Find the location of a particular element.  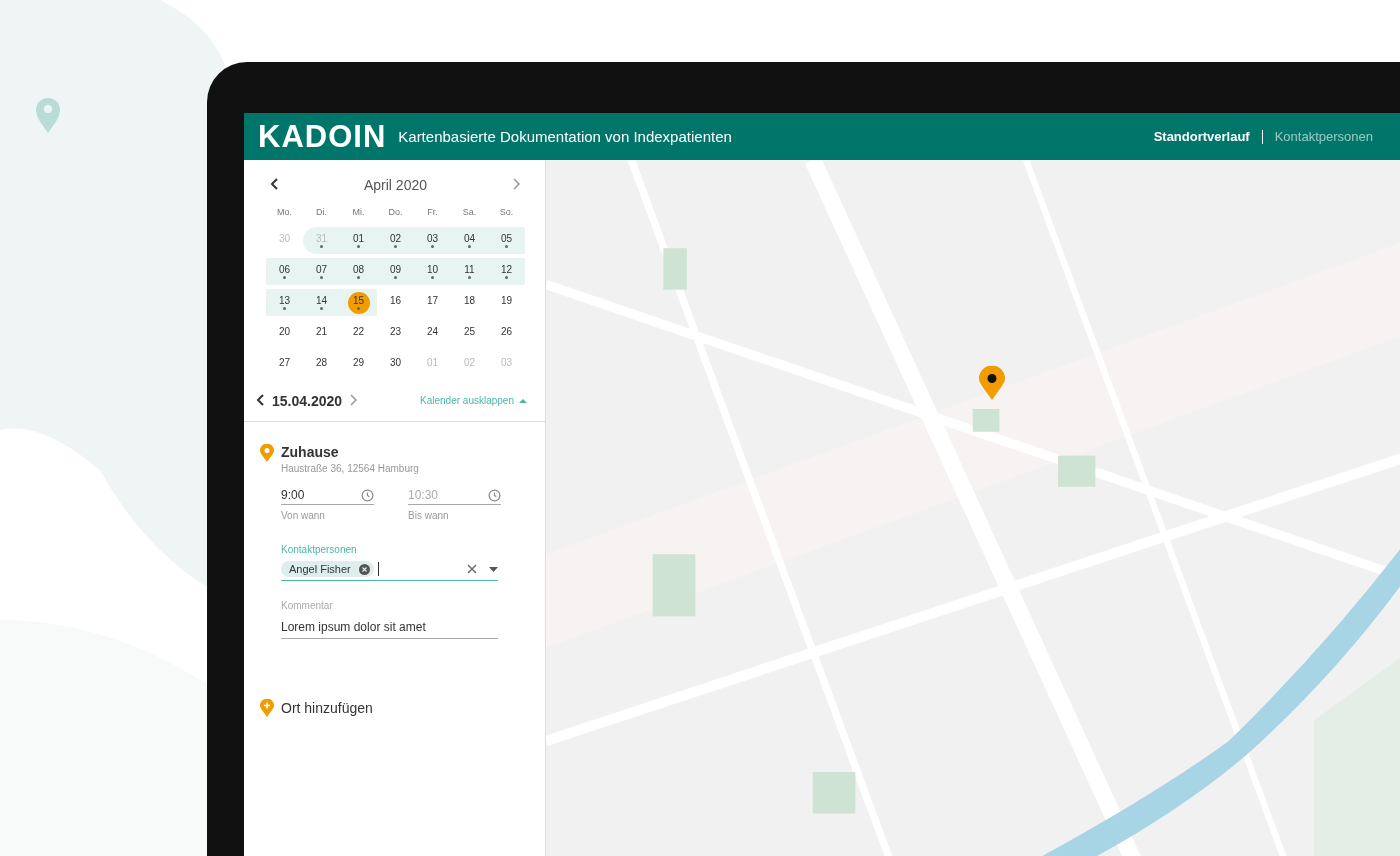

calendar-day: 07 is located at coordinates (321, 271).